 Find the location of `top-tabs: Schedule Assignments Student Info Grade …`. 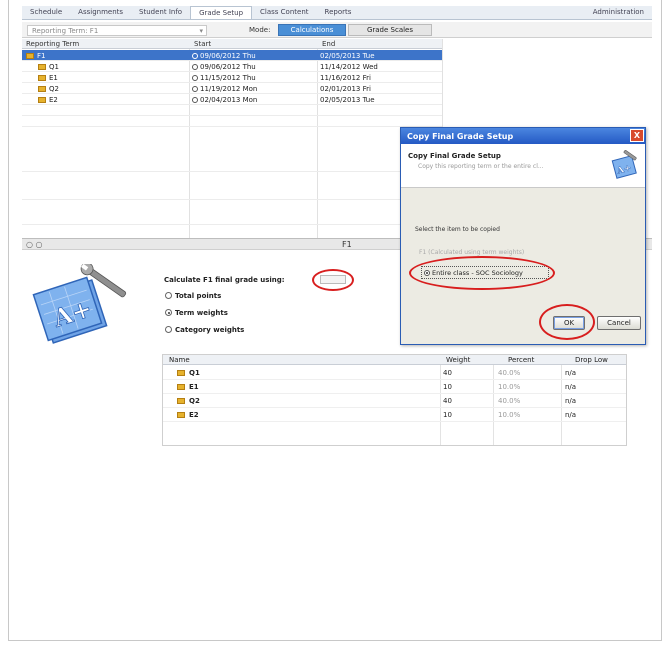

top-tabs: Schedule Assignments Student Info Grade … is located at coordinates (337, 13).